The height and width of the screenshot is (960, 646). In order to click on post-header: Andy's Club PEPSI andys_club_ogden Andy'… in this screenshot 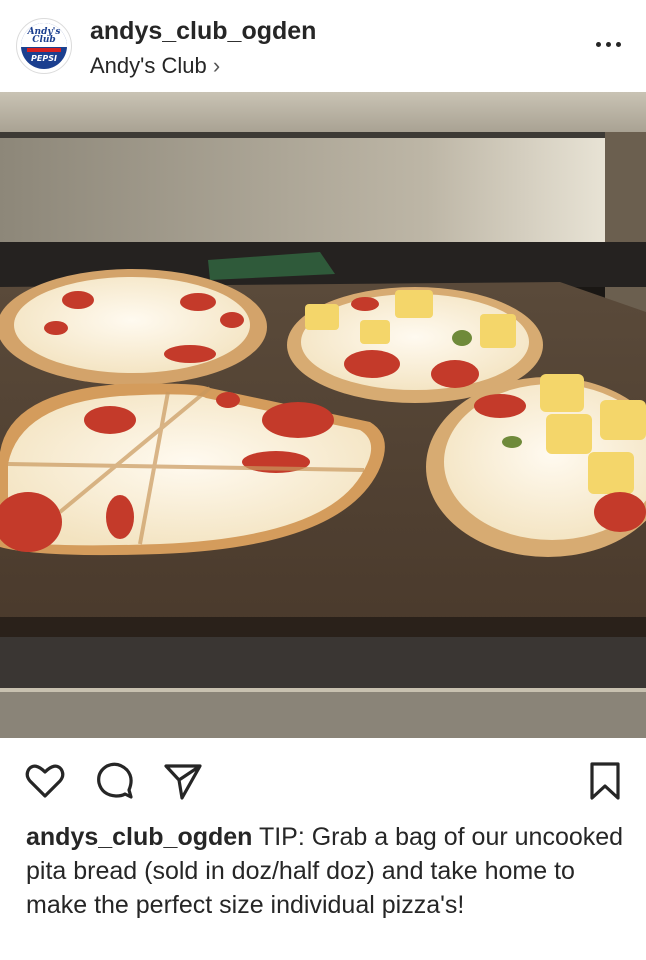, I will do `click(323, 46)`.